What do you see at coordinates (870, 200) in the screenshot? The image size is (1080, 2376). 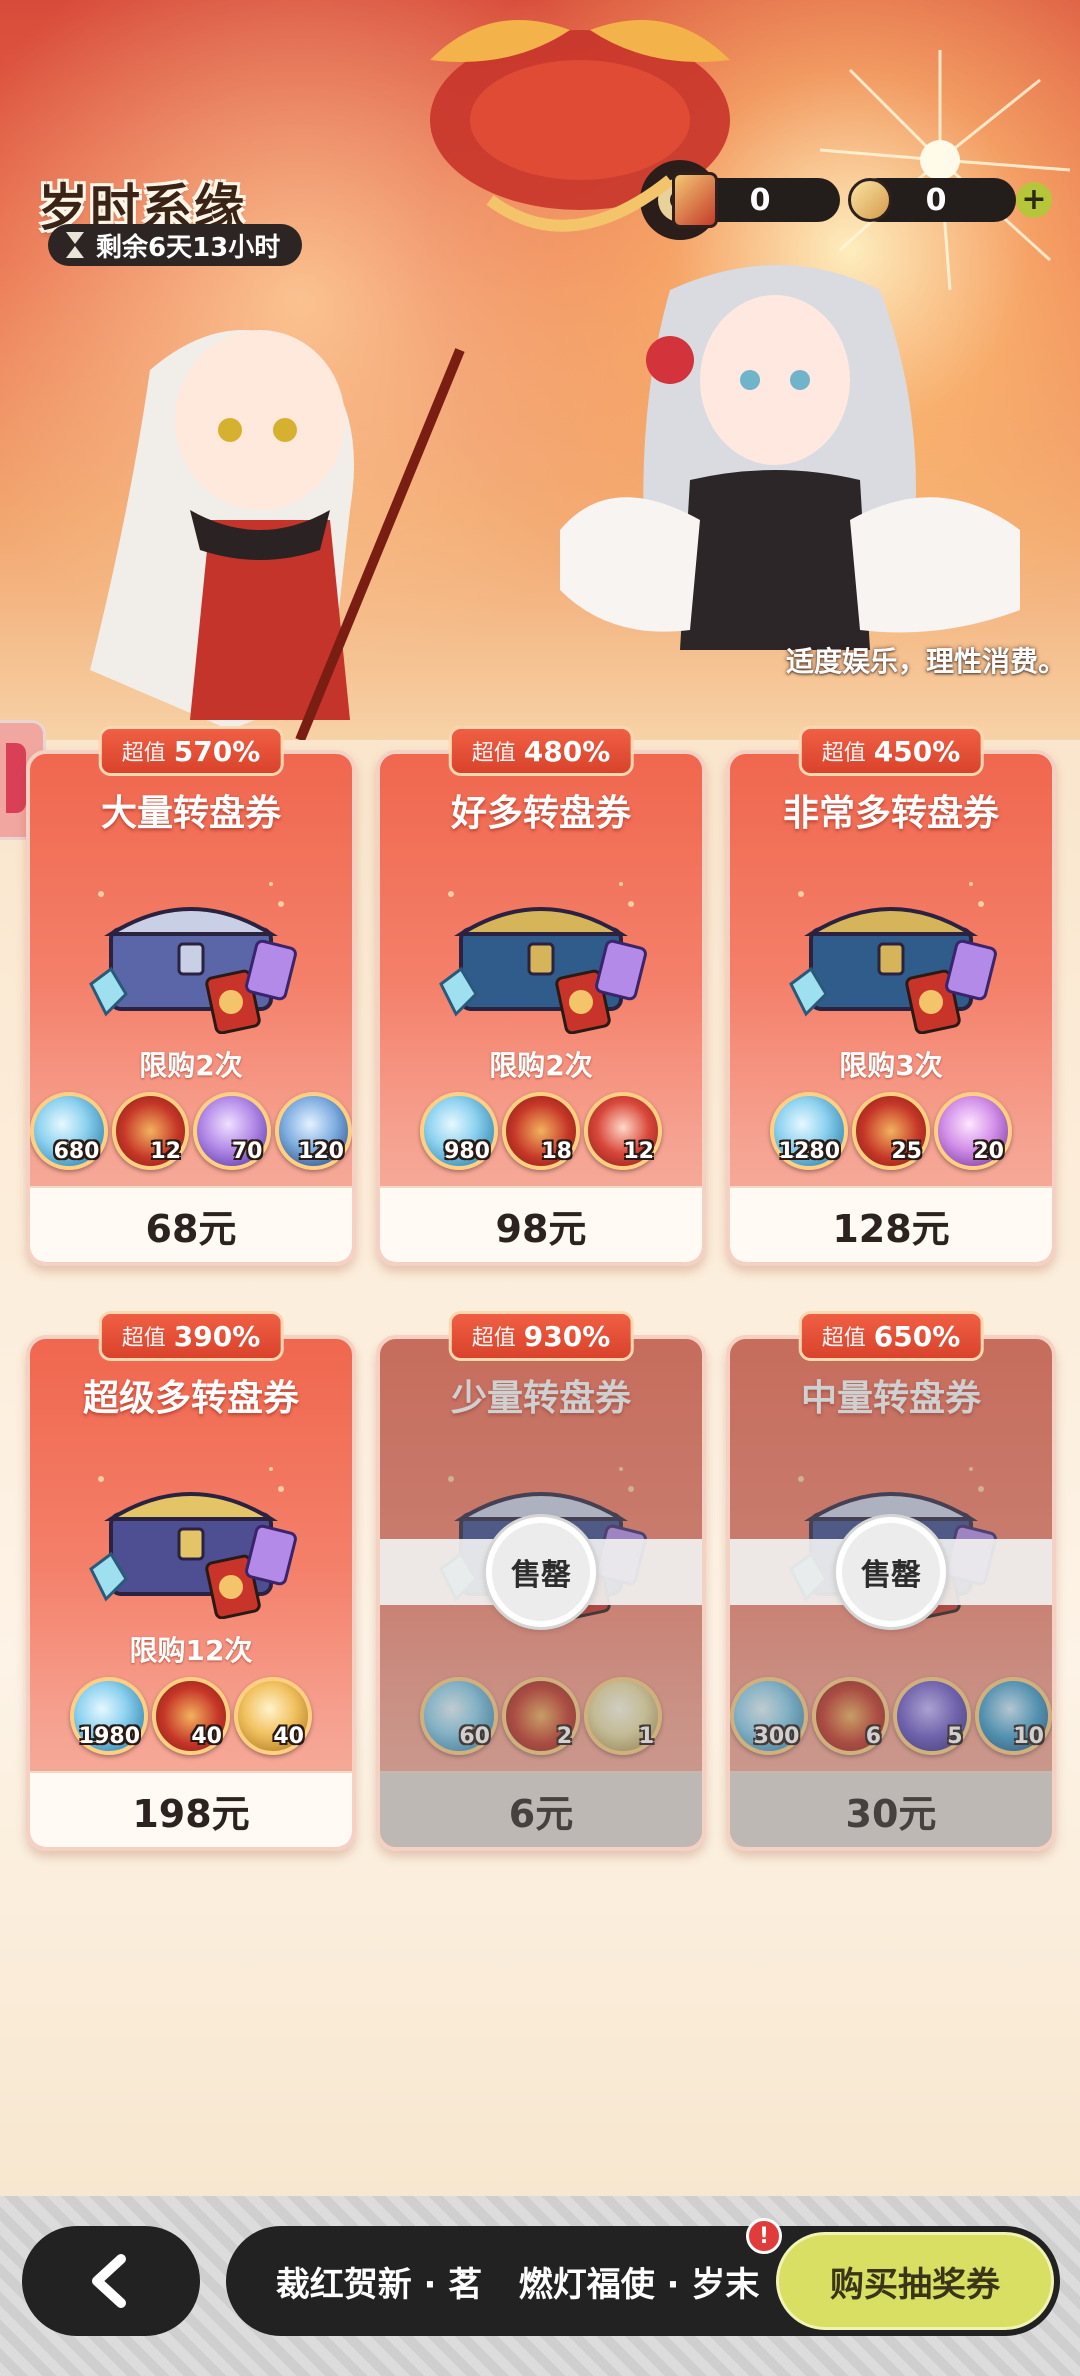 I see `coin-icon` at bounding box center [870, 200].